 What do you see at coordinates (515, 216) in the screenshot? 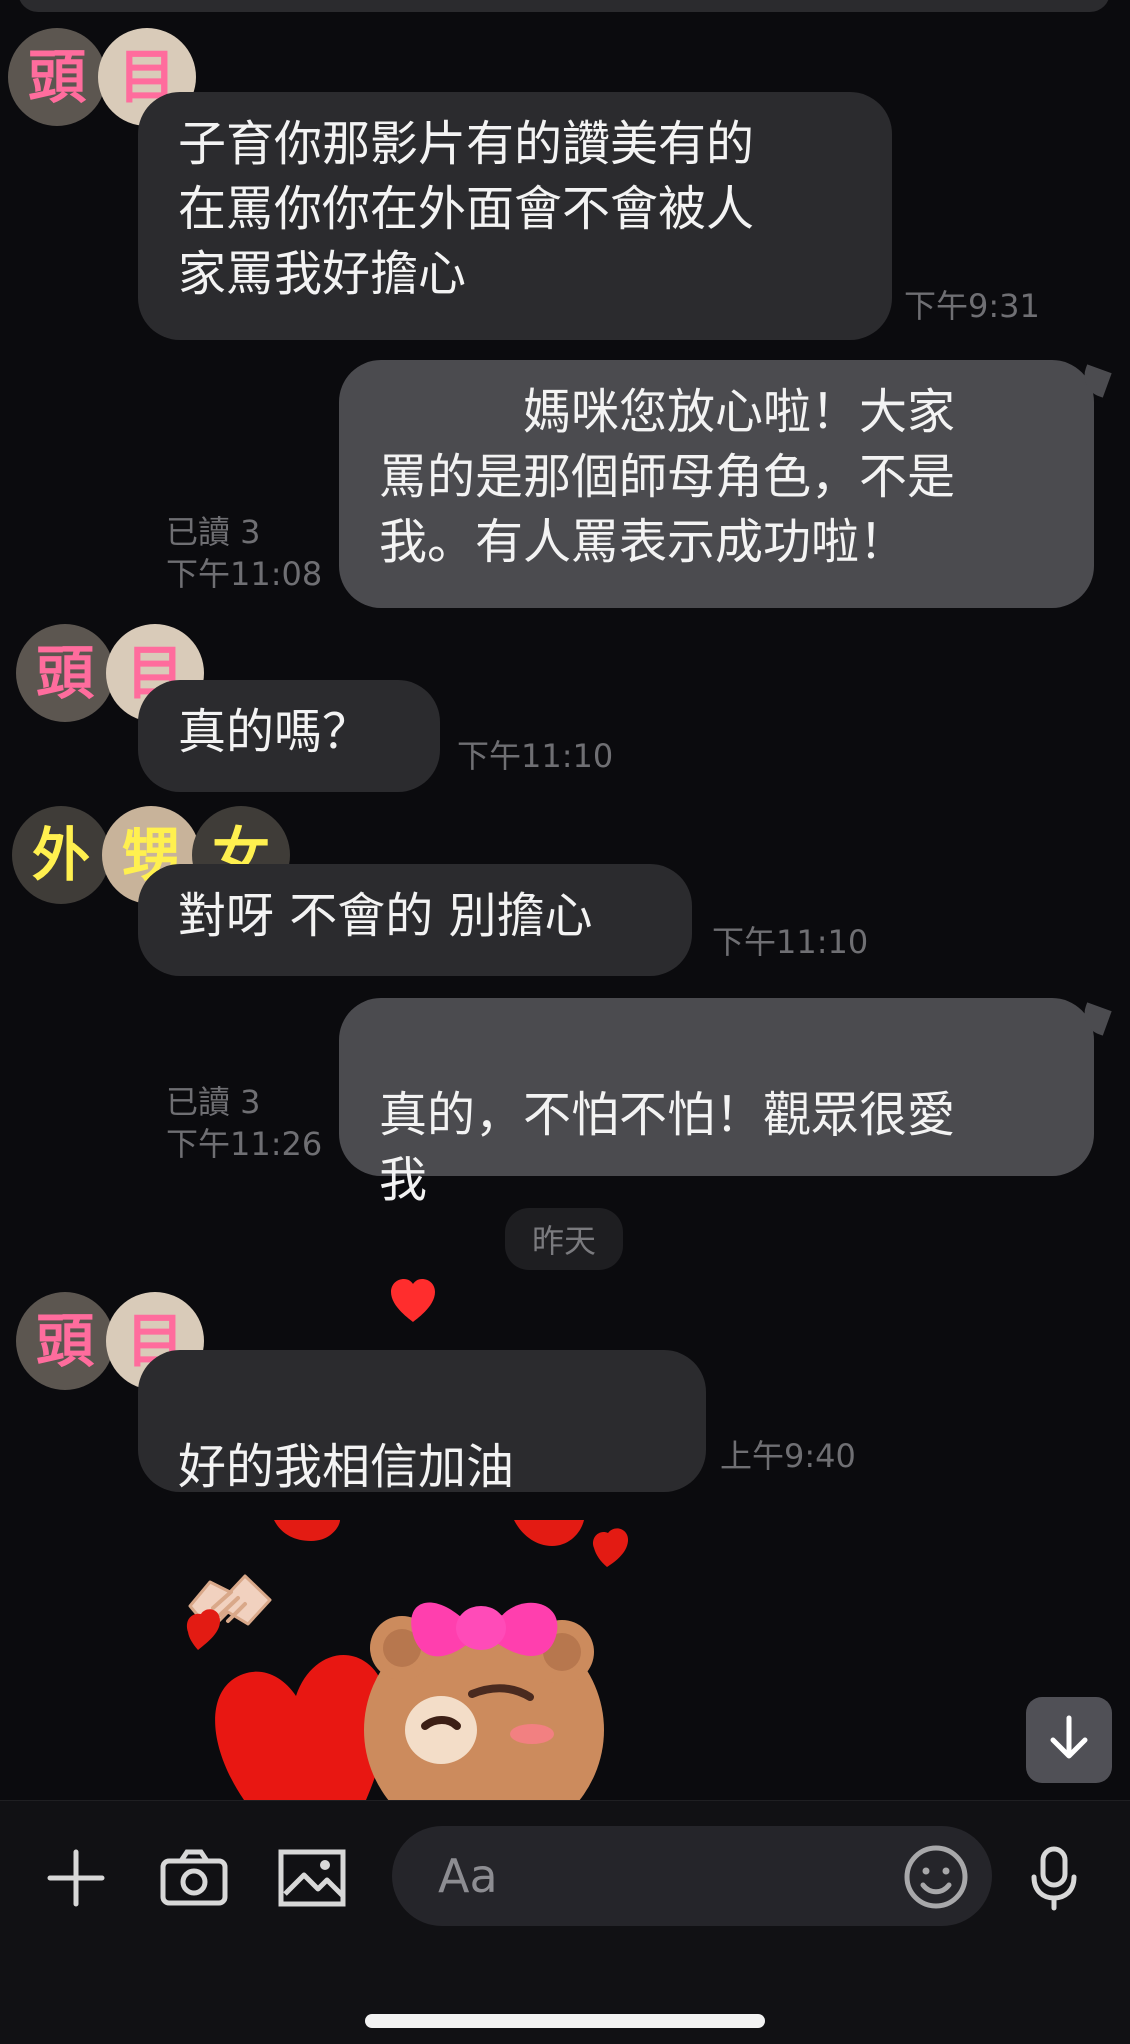
I see `incoming-message-bubble: 子育你那影片有的讚美有的 在罵你你在外面會不會被人 家罵我好擔心` at bounding box center [515, 216].